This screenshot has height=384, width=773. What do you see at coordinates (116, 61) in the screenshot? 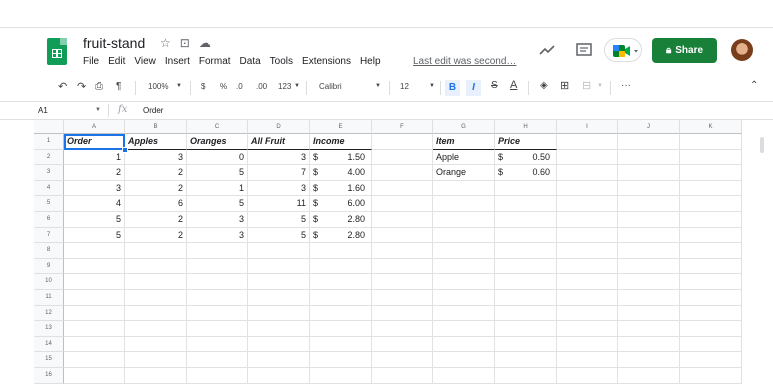
I see `menu-edit: Edit` at bounding box center [116, 61].